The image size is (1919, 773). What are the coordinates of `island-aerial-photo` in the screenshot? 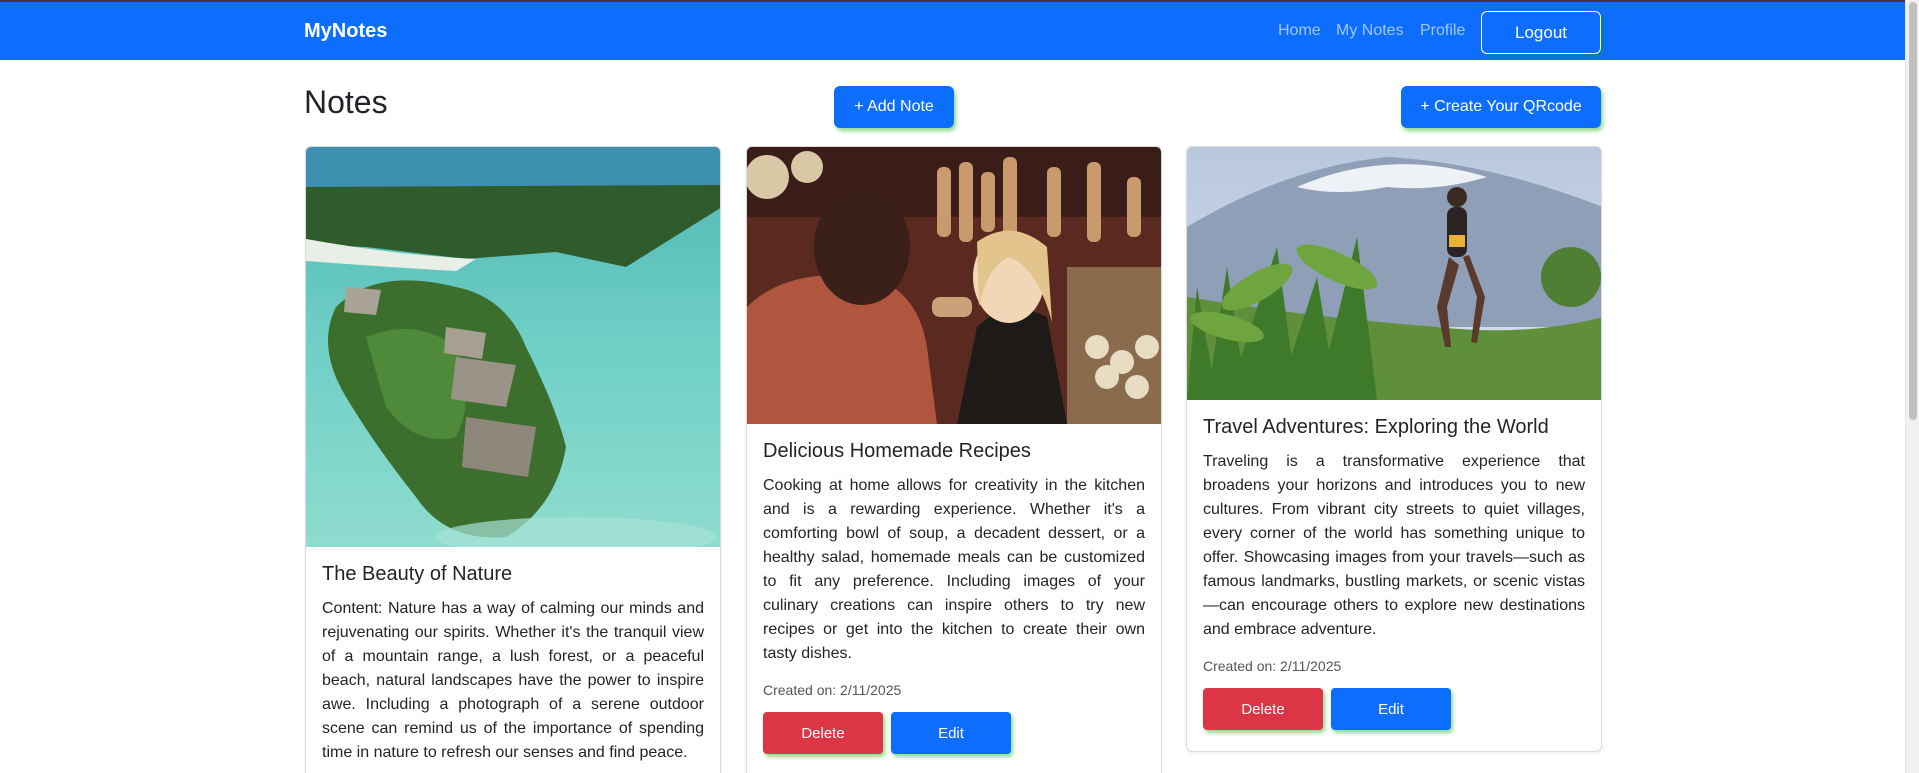 It's located at (513, 347).